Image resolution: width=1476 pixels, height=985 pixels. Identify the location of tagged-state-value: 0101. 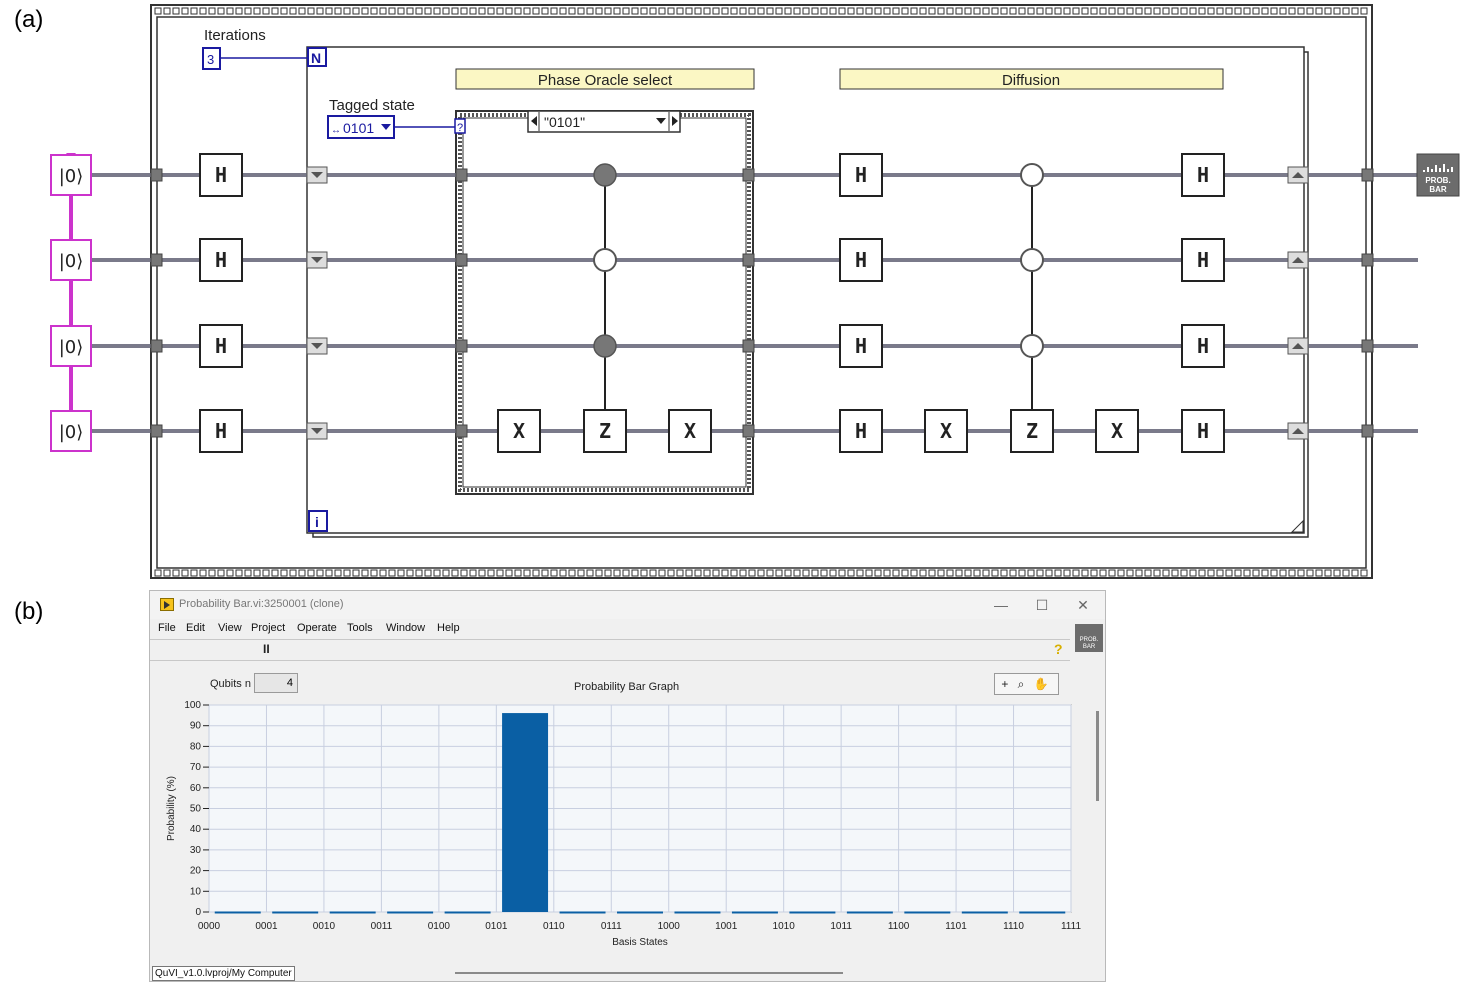
(358, 128).